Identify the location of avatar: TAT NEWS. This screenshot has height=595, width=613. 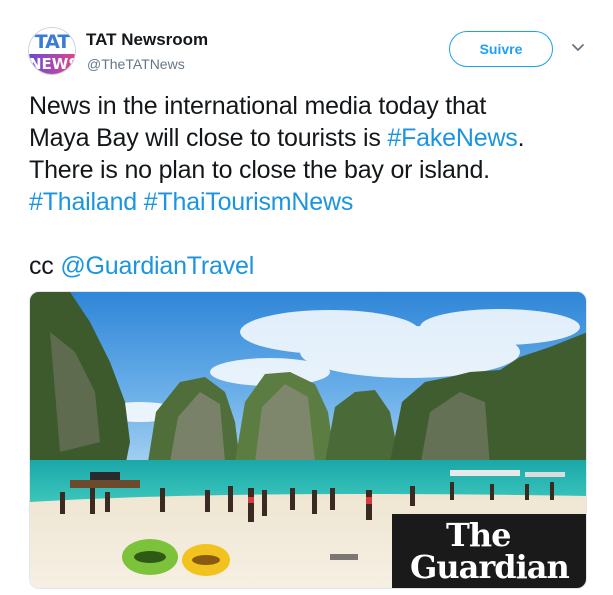
(52, 51).